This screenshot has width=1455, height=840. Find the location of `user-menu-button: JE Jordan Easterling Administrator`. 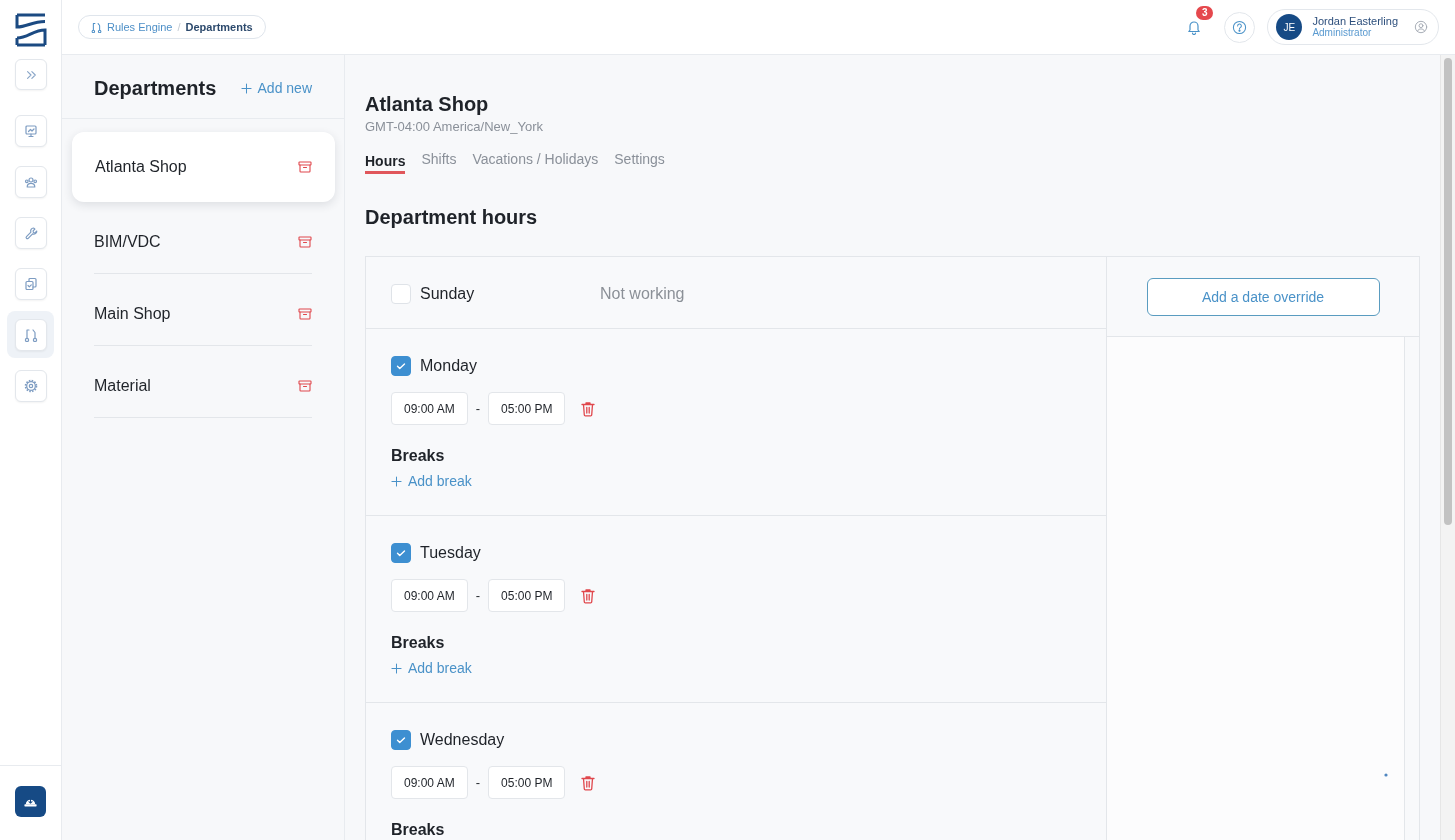

user-menu-button: JE Jordan Easterling Administrator is located at coordinates (1353, 27).